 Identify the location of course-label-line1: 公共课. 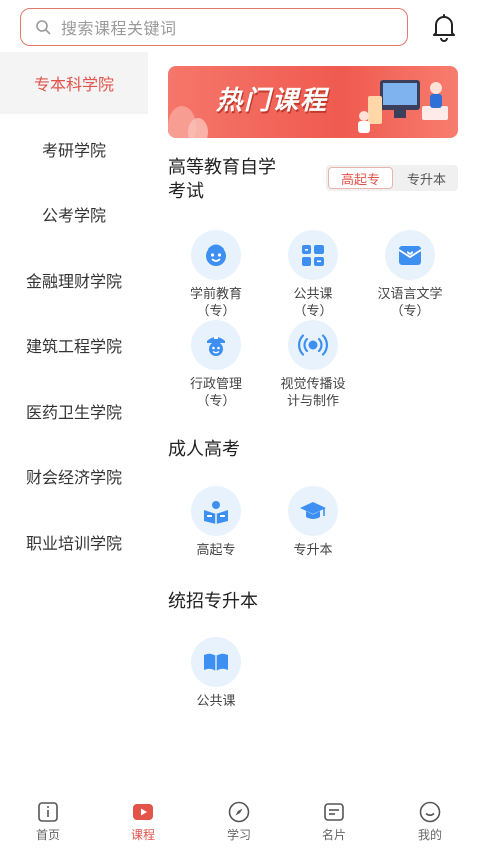
(313, 294).